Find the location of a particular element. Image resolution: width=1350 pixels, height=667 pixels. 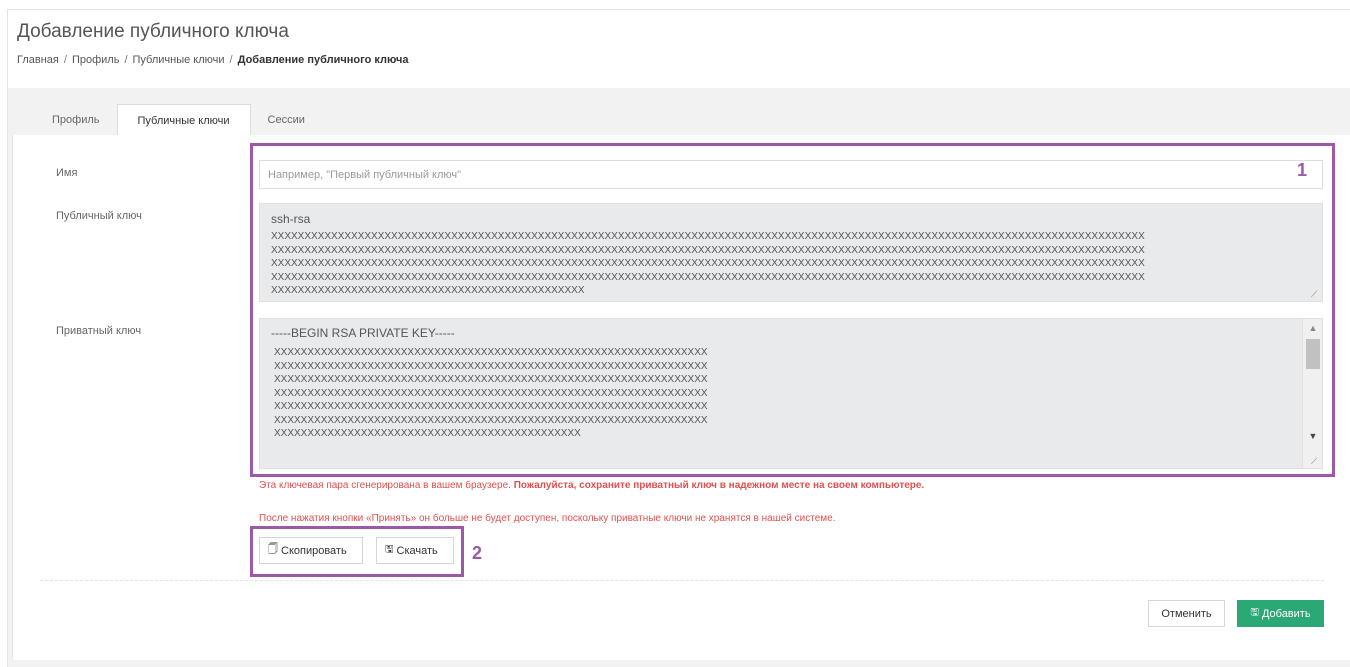

tab-bar: Профиль Публичные ключи Сессии is located at coordinates (178, 120).